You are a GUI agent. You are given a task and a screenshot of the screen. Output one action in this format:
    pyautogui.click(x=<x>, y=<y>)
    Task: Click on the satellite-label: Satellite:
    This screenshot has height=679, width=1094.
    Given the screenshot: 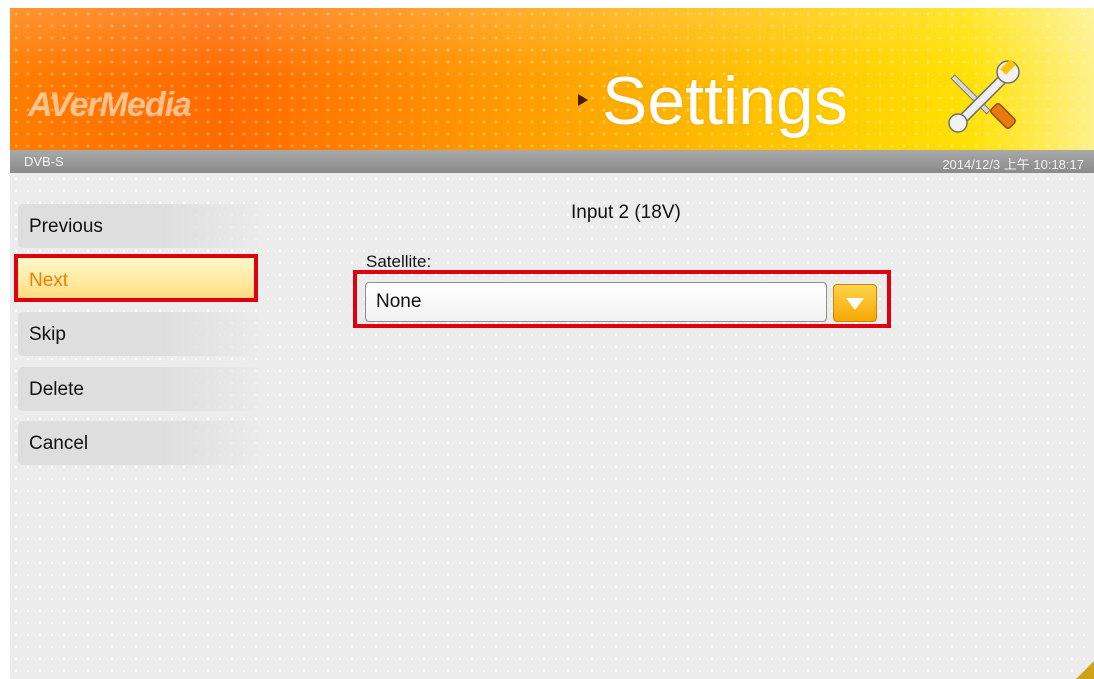 What is the action you would take?
    pyautogui.click(x=399, y=261)
    